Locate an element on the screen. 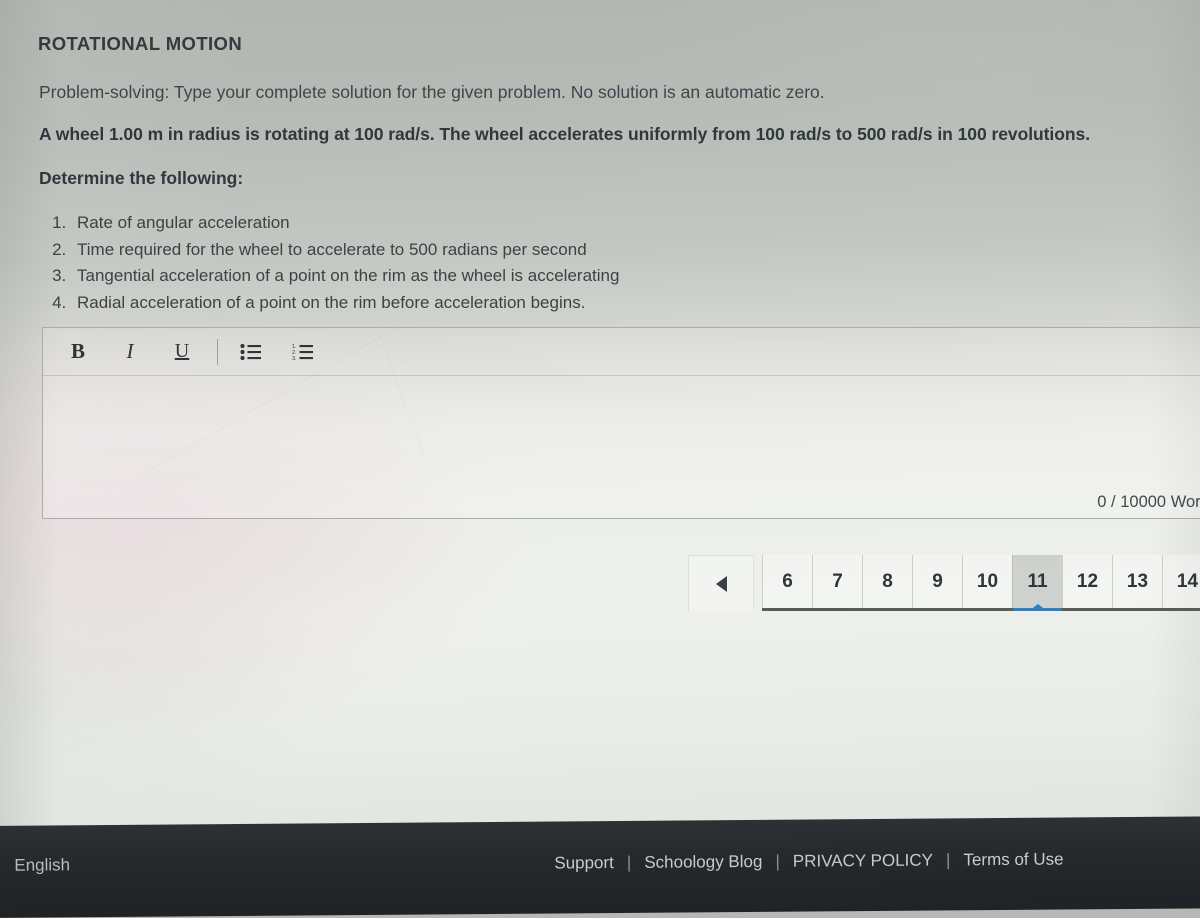  toolbar-divider is located at coordinates (217, 351).